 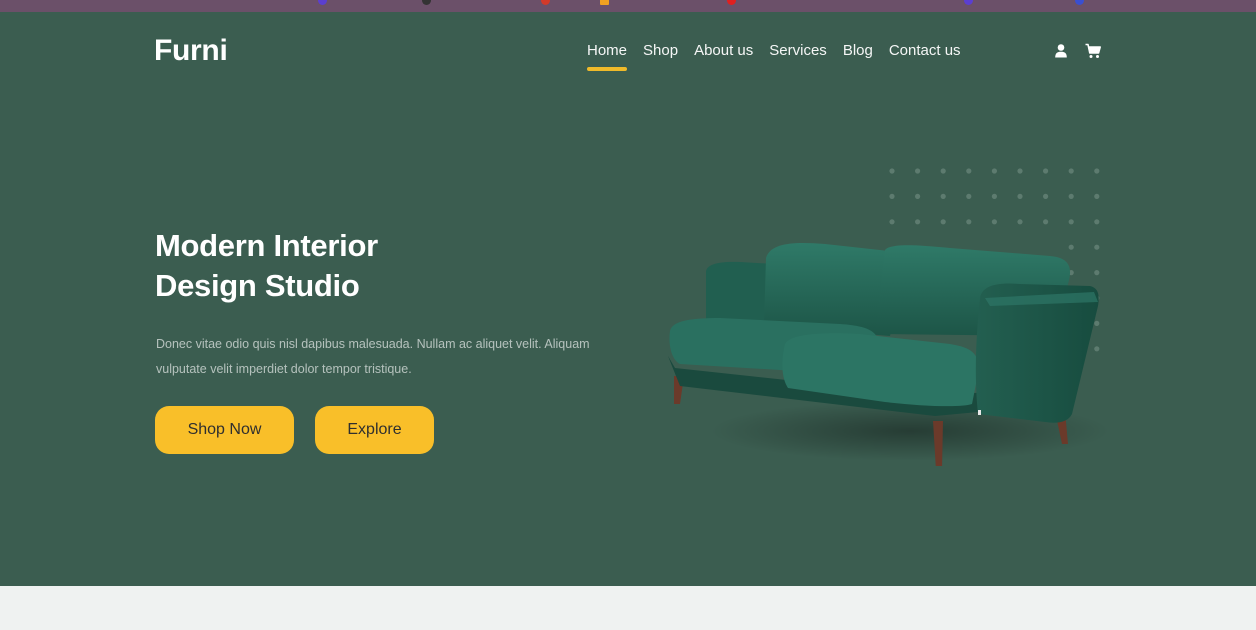 I want to click on hero-title-line-2: Design Studio, so click(x=257, y=285).